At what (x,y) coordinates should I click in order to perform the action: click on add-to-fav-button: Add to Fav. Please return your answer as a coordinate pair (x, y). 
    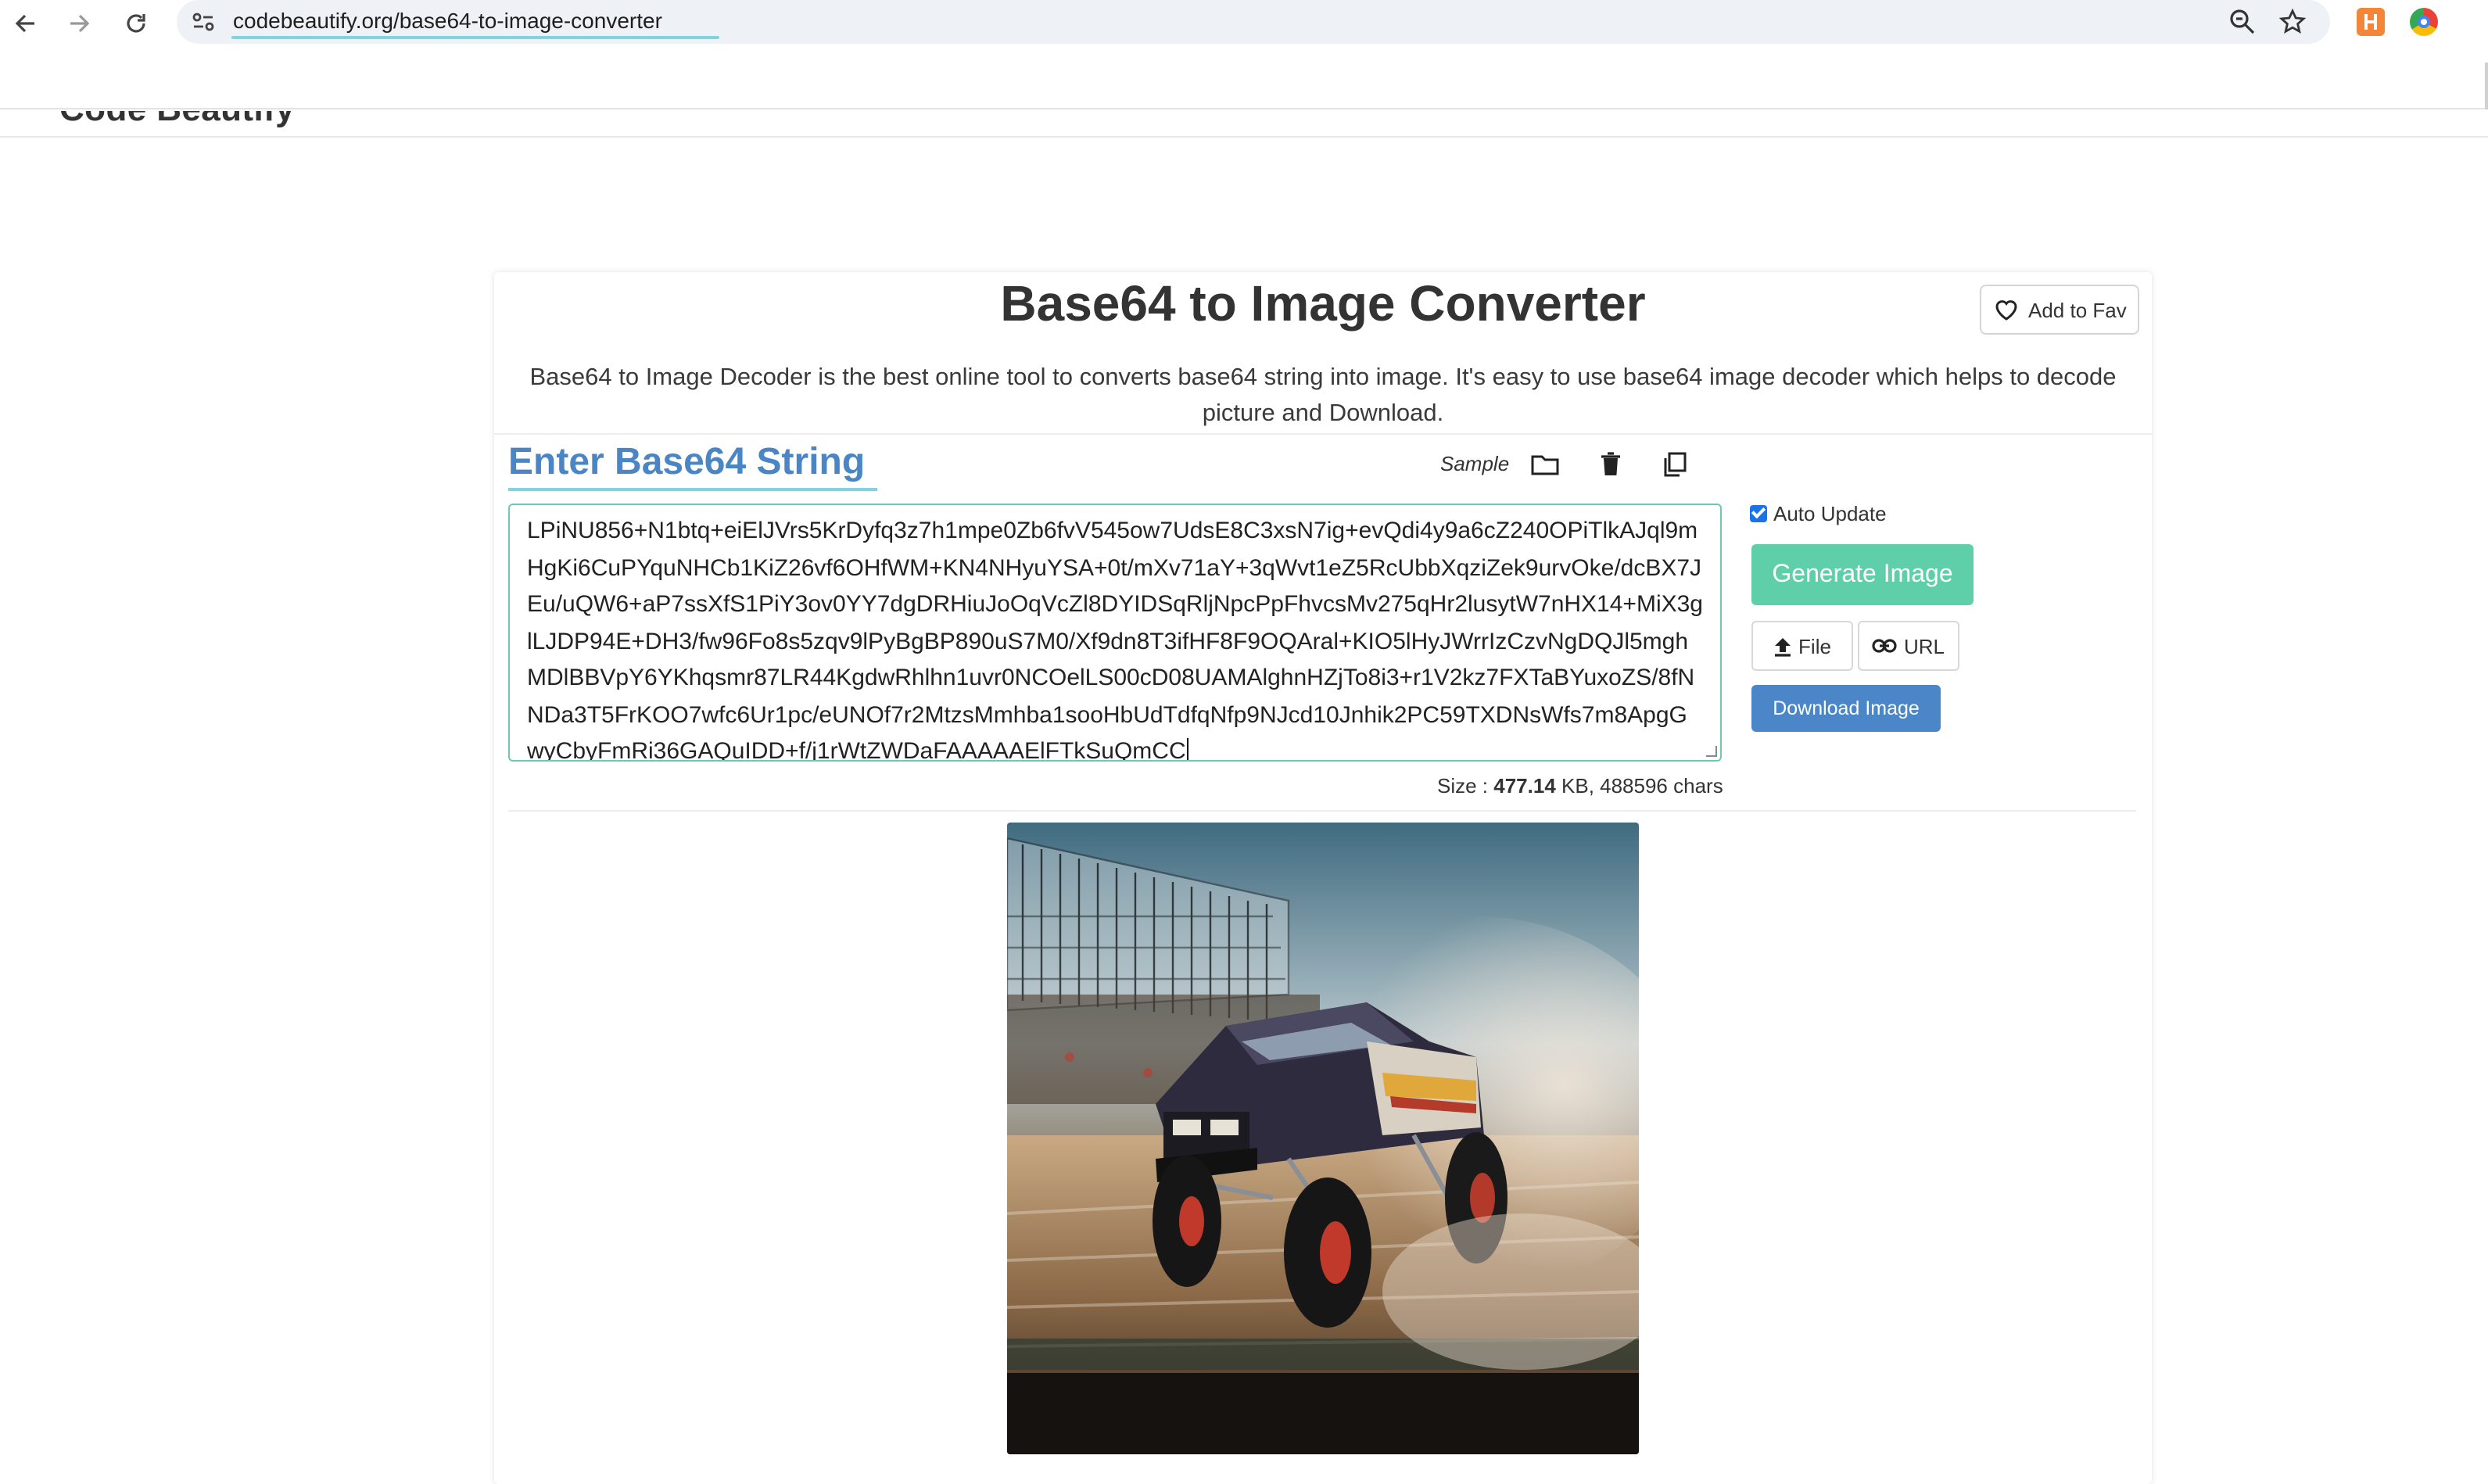
    Looking at the image, I should click on (2059, 310).